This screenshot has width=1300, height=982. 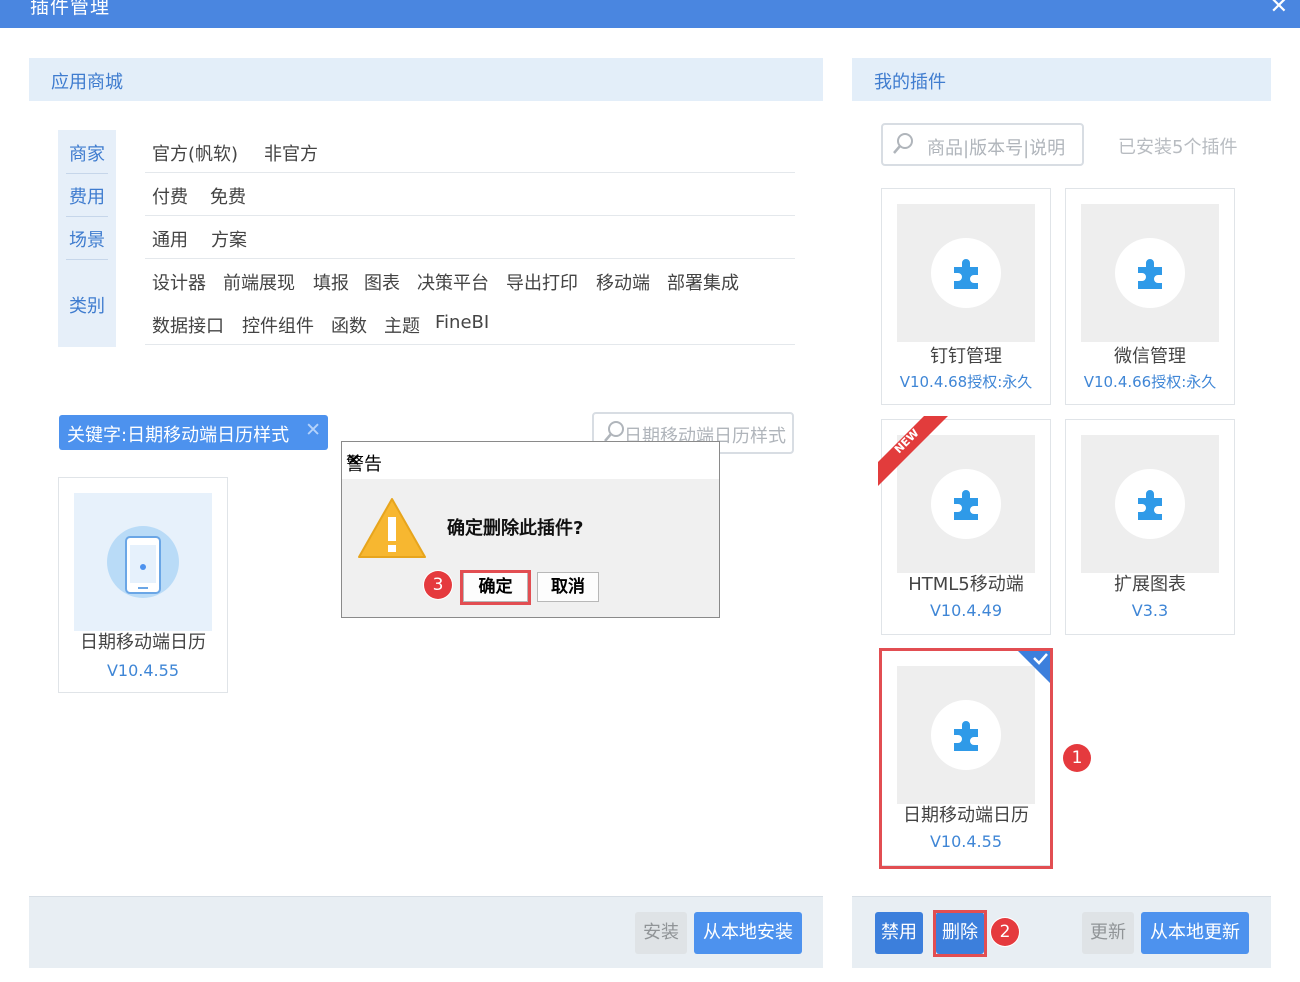 I want to click on filter-option: 官方(帆软), so click(x=195, y=153).